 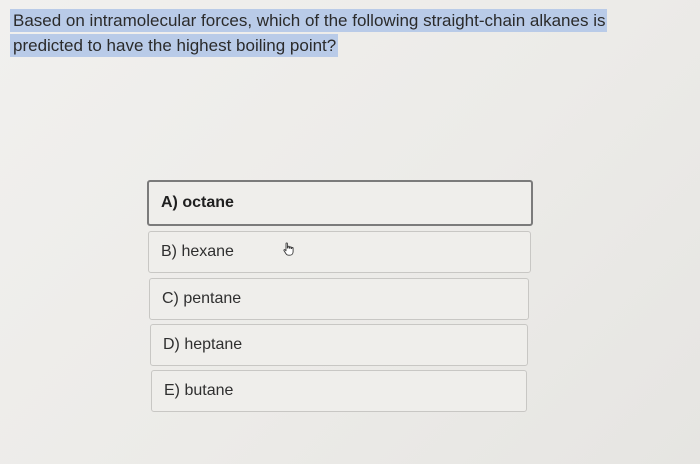 I want to click on option-d-heptane: D) heptane, so click(x=339, y=345).